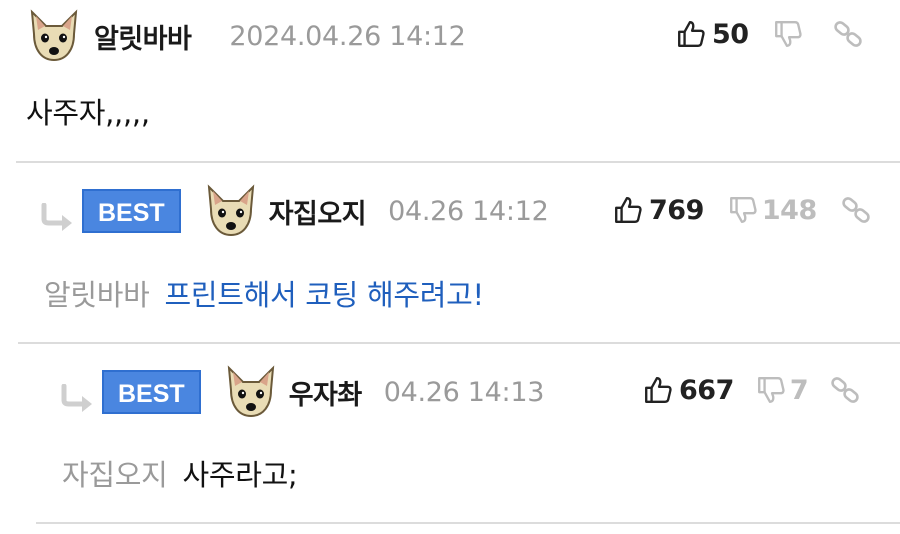  What do you see at coordinates (318, 211) in the screenshot?
I see `comment-author: 자집오지` at bounding box center [318, 211].